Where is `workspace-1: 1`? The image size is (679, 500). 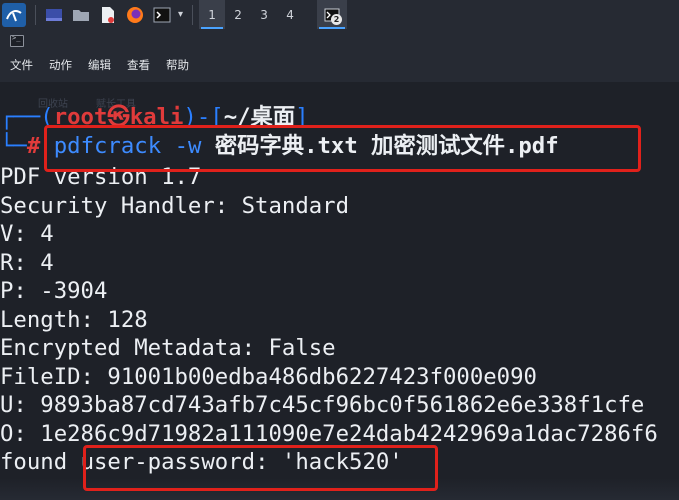 workspace-1: 1 is located at coordinates (212, 14).